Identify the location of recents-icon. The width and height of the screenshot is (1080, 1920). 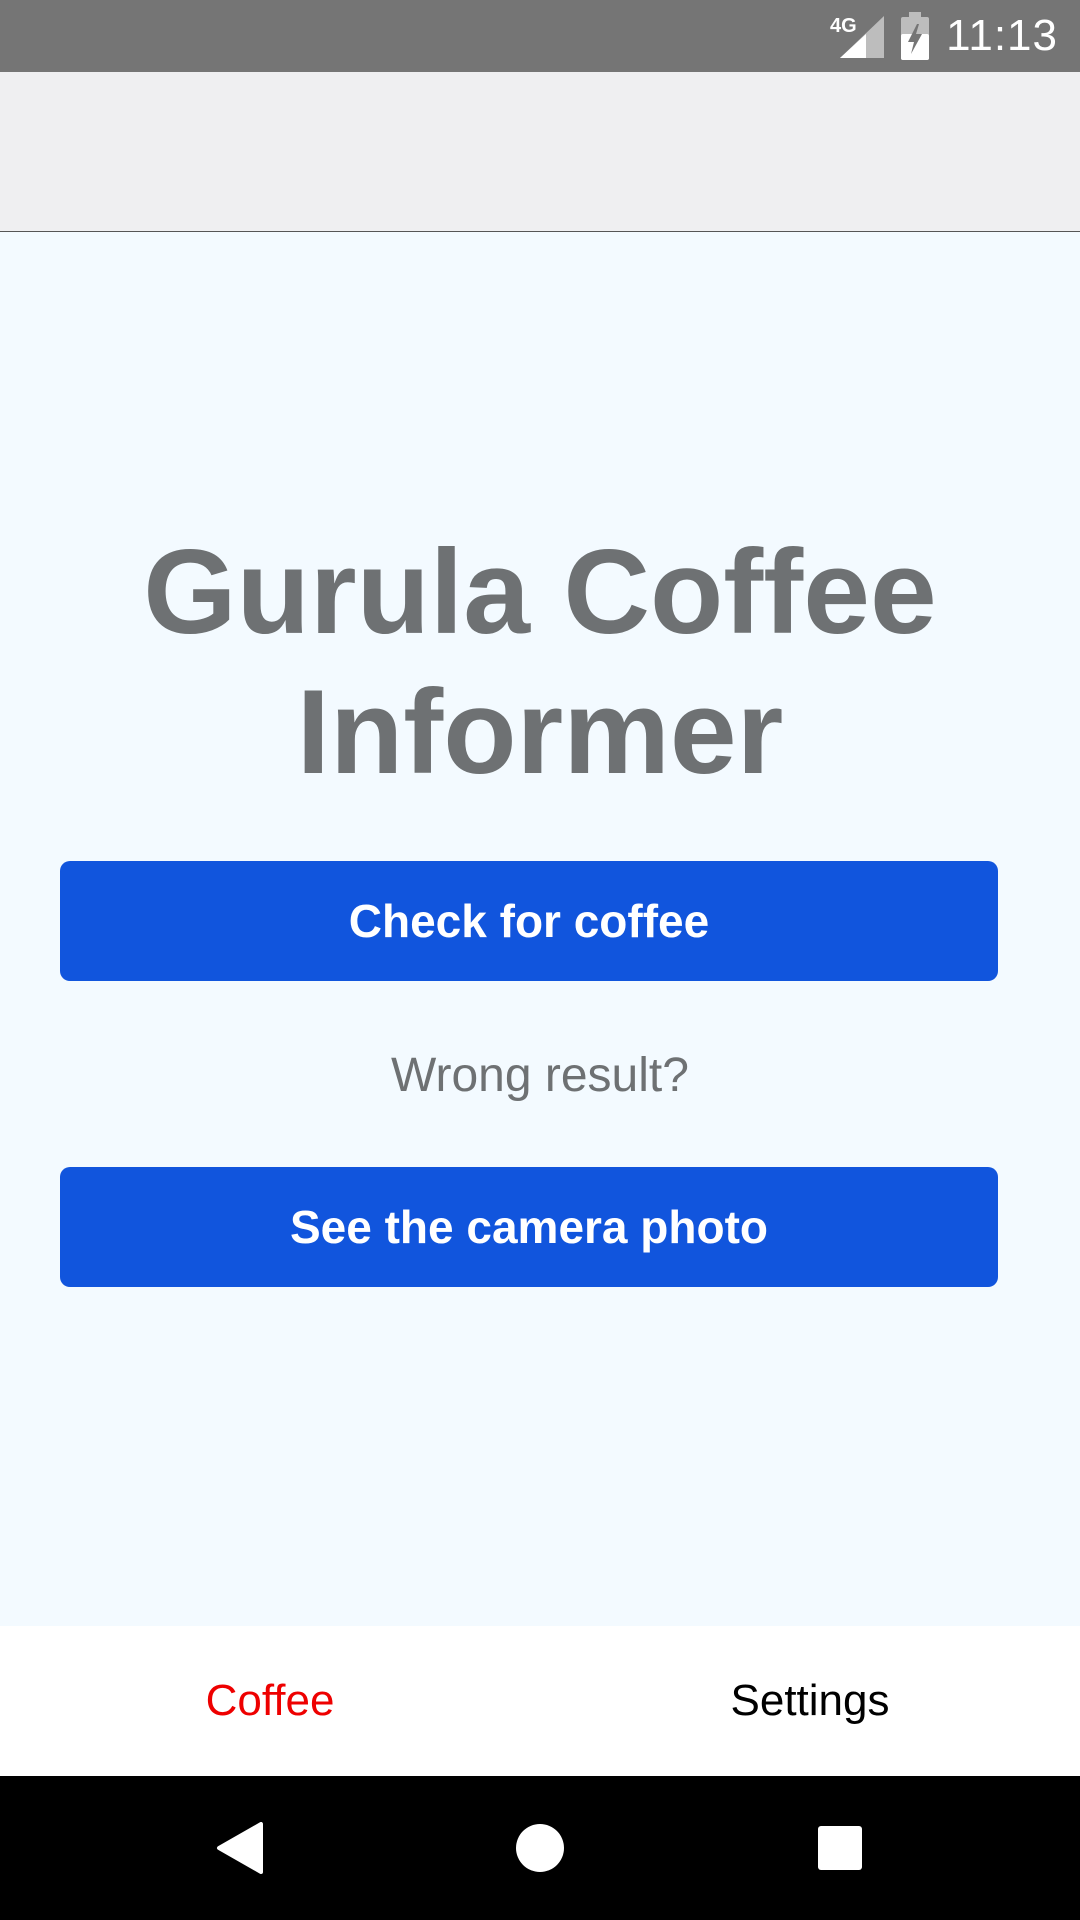
(840, 1848).